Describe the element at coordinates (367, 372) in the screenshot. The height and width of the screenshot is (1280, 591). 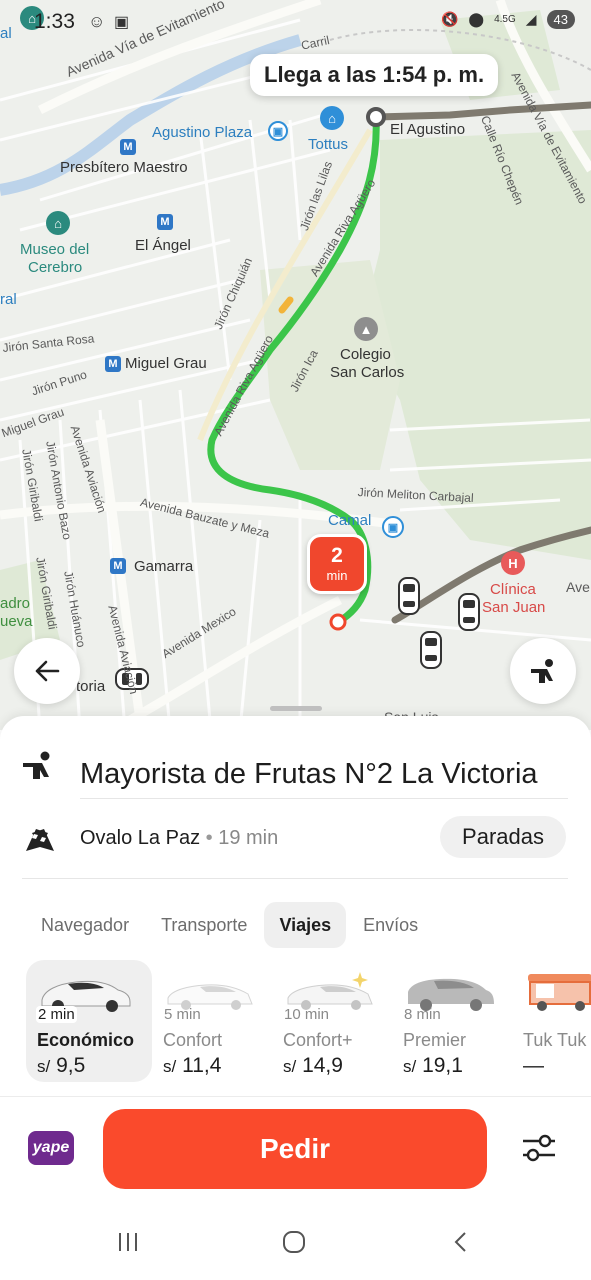
I see `map-label: San Carlos` at that location.